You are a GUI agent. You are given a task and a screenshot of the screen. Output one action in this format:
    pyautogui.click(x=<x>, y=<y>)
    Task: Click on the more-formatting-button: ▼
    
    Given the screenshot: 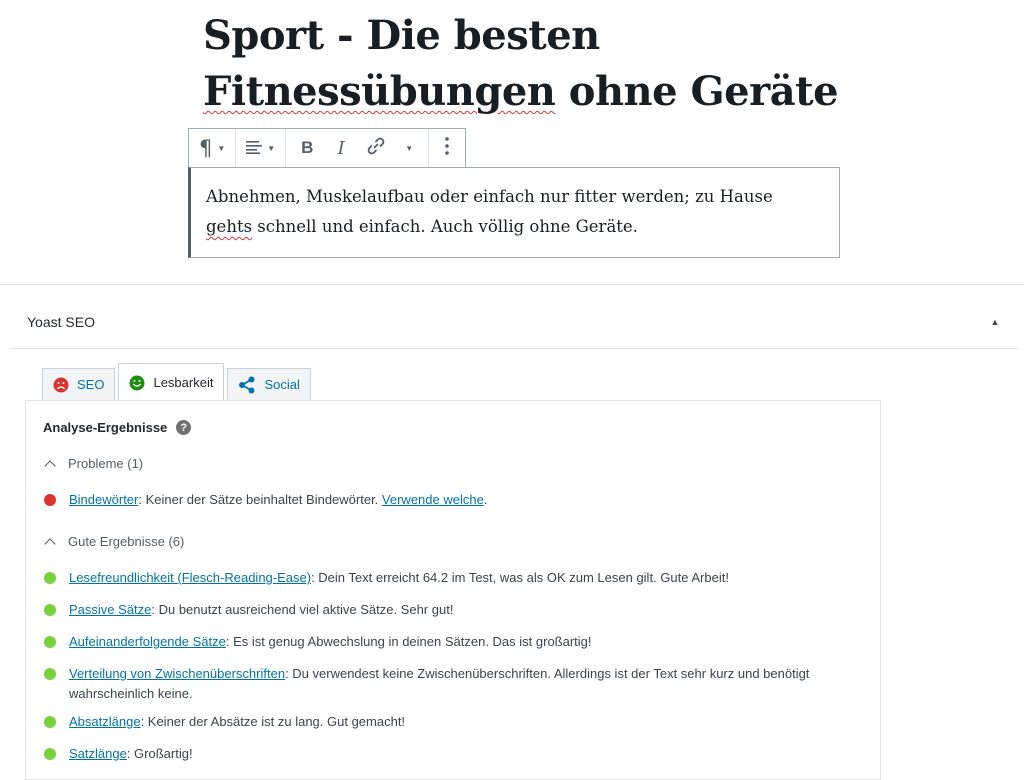 What is the action you would take?
    pyautogui.click(x=409, y=148)
    